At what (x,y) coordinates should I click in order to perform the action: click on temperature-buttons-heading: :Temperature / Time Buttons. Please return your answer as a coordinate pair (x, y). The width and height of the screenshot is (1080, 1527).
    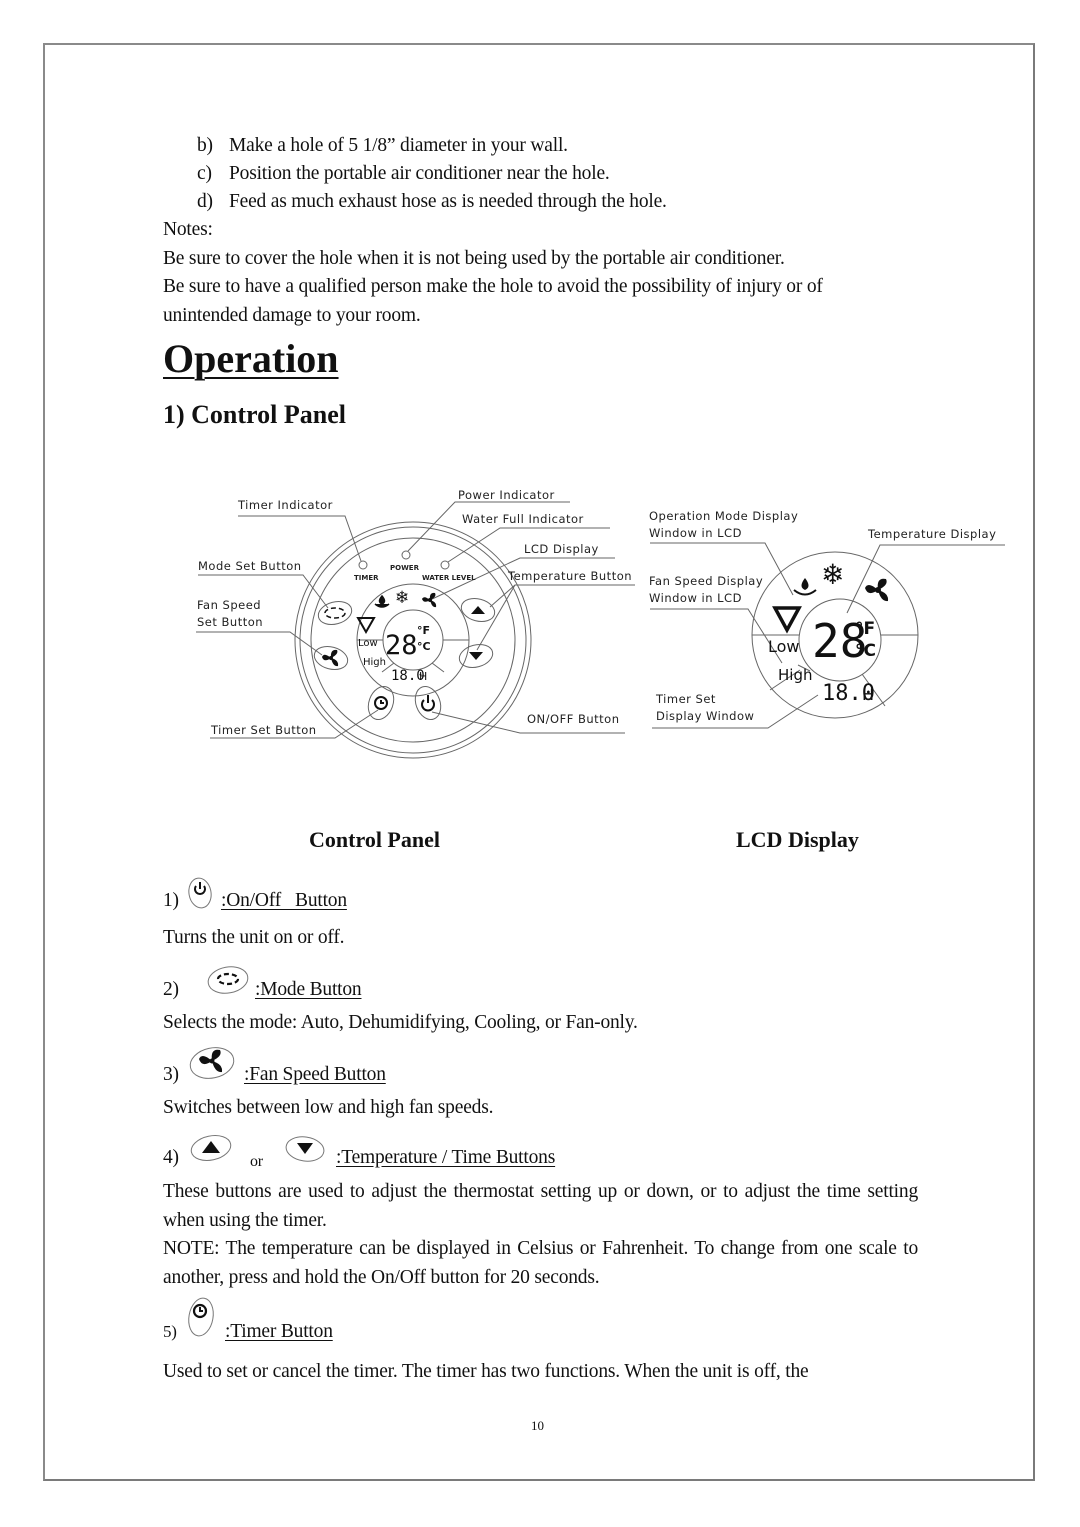
    Looking at the image, I should click on (446, 1157).